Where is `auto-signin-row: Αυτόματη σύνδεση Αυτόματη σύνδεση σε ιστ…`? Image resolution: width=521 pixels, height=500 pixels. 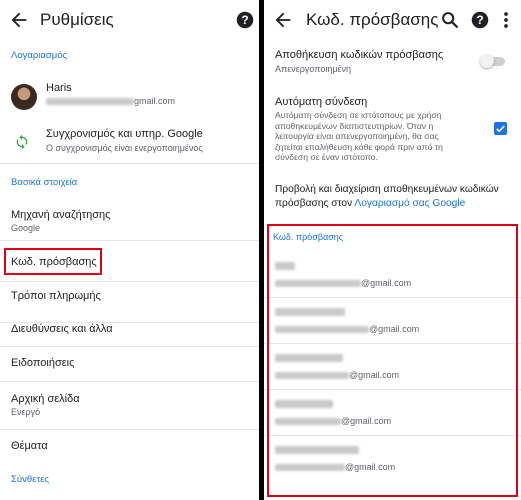 auto-signin-row: Αυτόματη σύνδεση Αυτόματη σύνδεση σε ιστ… is located at coordinates (392, 128).